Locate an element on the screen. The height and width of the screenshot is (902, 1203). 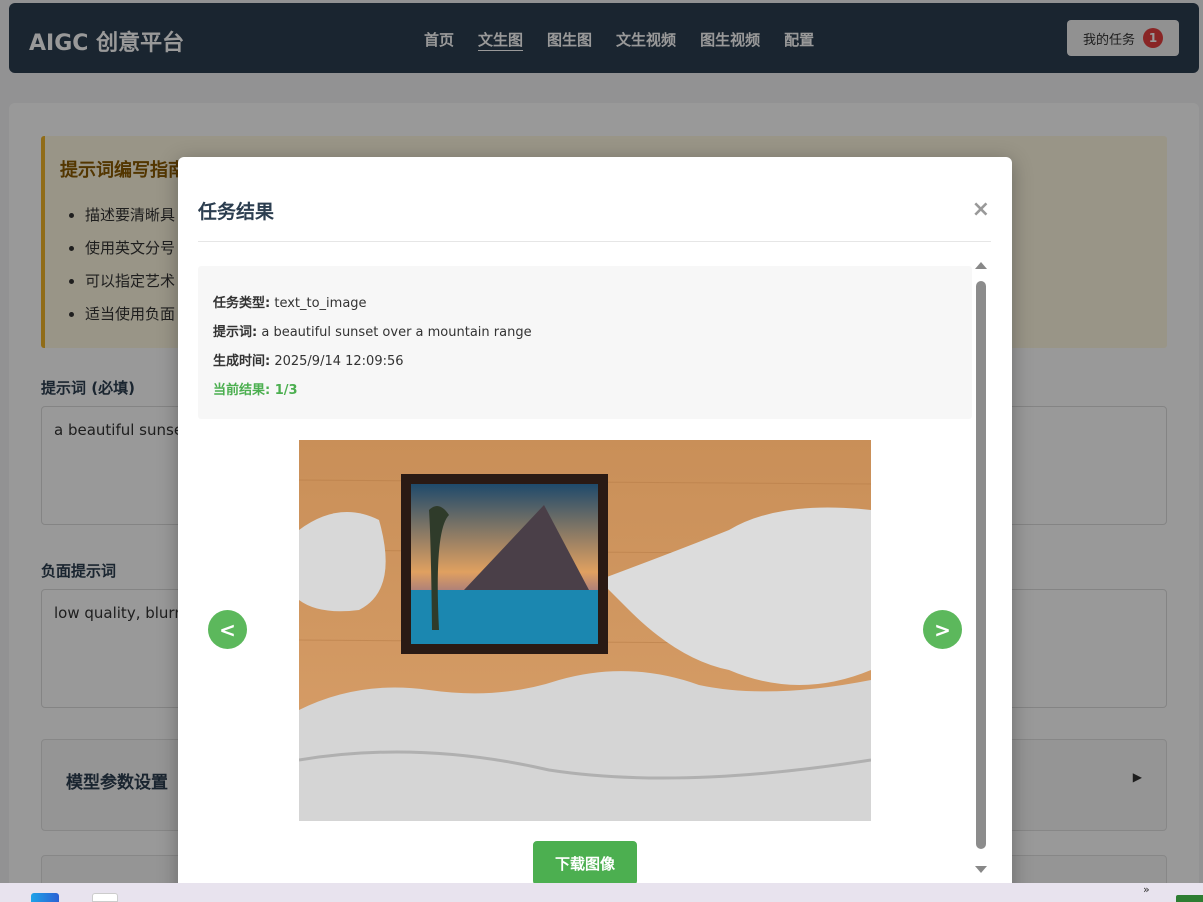
current-result: 当前结果: 1/3 is located at coordinates (255, 390).